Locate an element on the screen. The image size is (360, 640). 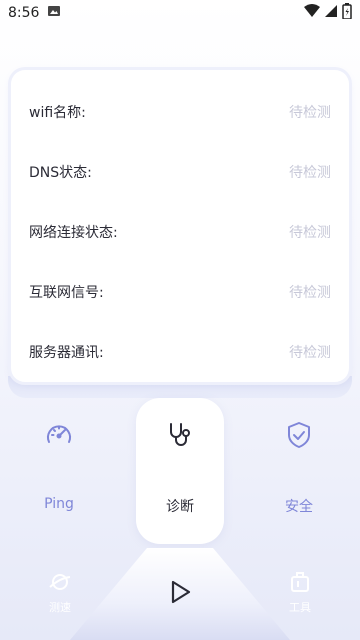
row-wifi-name: wifi名称: 待检测 is located at coordinates (180, 112).